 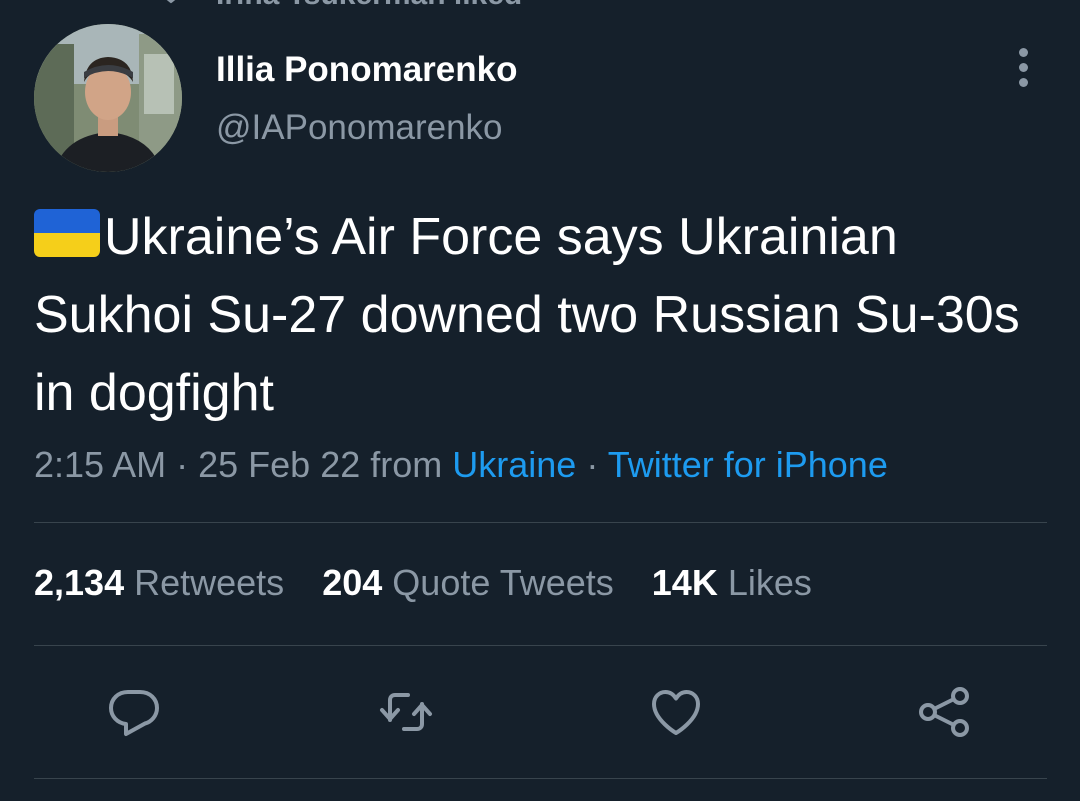 I want to click on retweet-button, so click(x=406, y=712).